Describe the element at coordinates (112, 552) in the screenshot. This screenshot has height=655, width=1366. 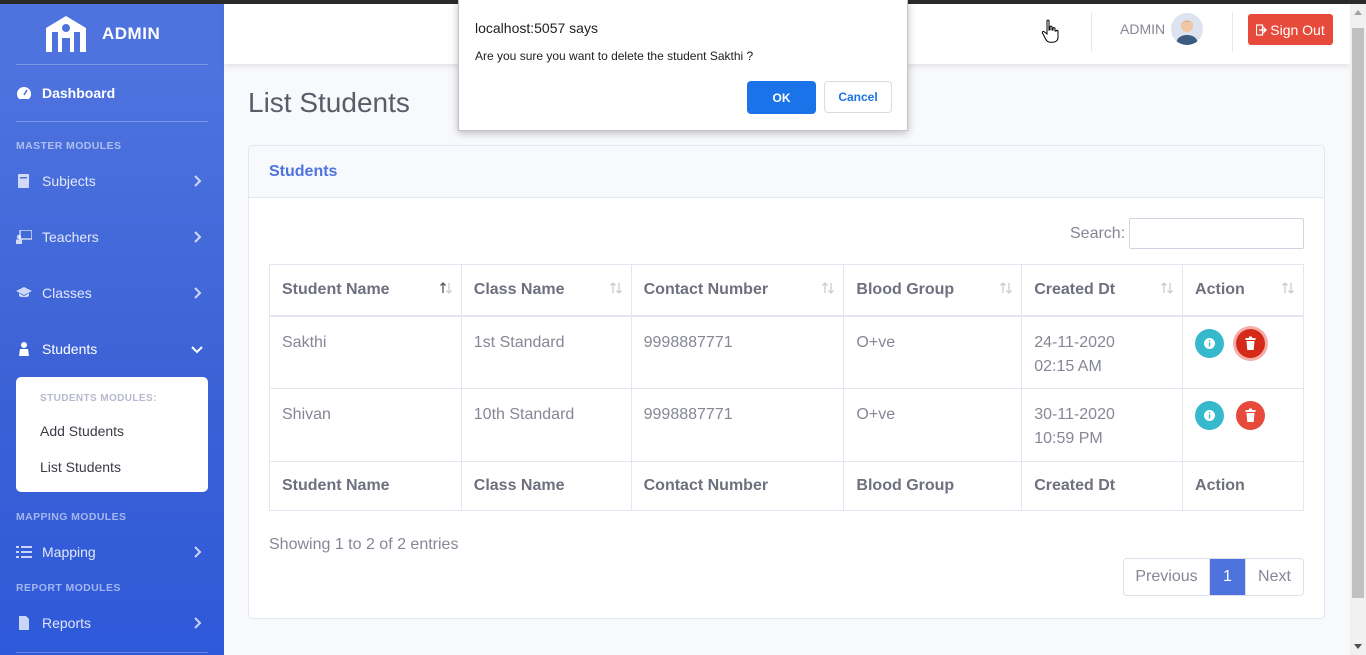
I see `sidebar-item-mapping: Mapping` at that location.